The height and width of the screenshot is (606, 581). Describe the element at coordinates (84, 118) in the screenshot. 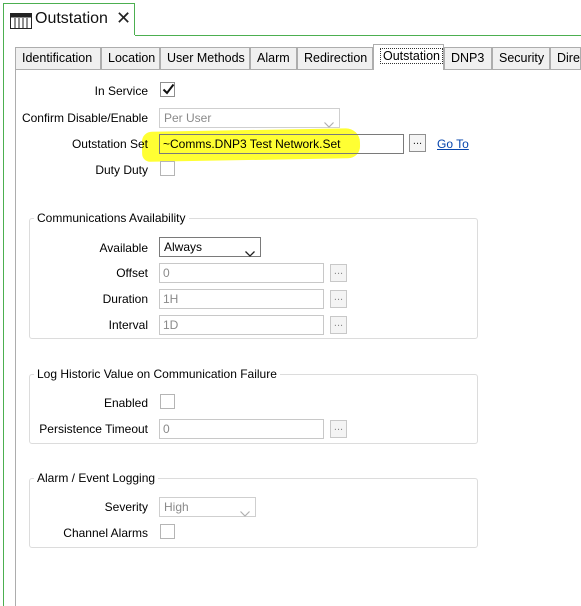

I see `confirm-disable-enable-label: Confirm Disable/Enable` at that location.